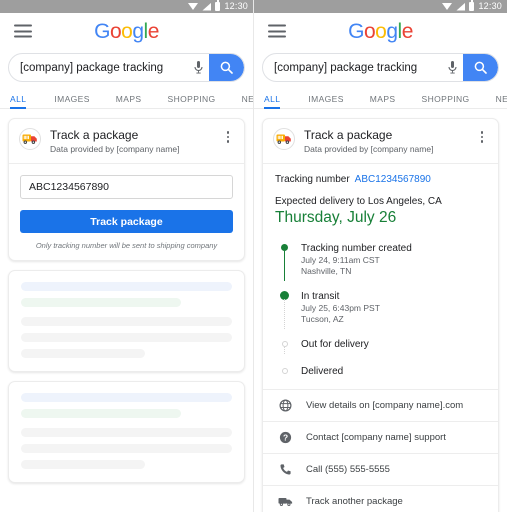  I want to click on timeline-step-time: July 25, 6:43pm PST, so click(340, 307).